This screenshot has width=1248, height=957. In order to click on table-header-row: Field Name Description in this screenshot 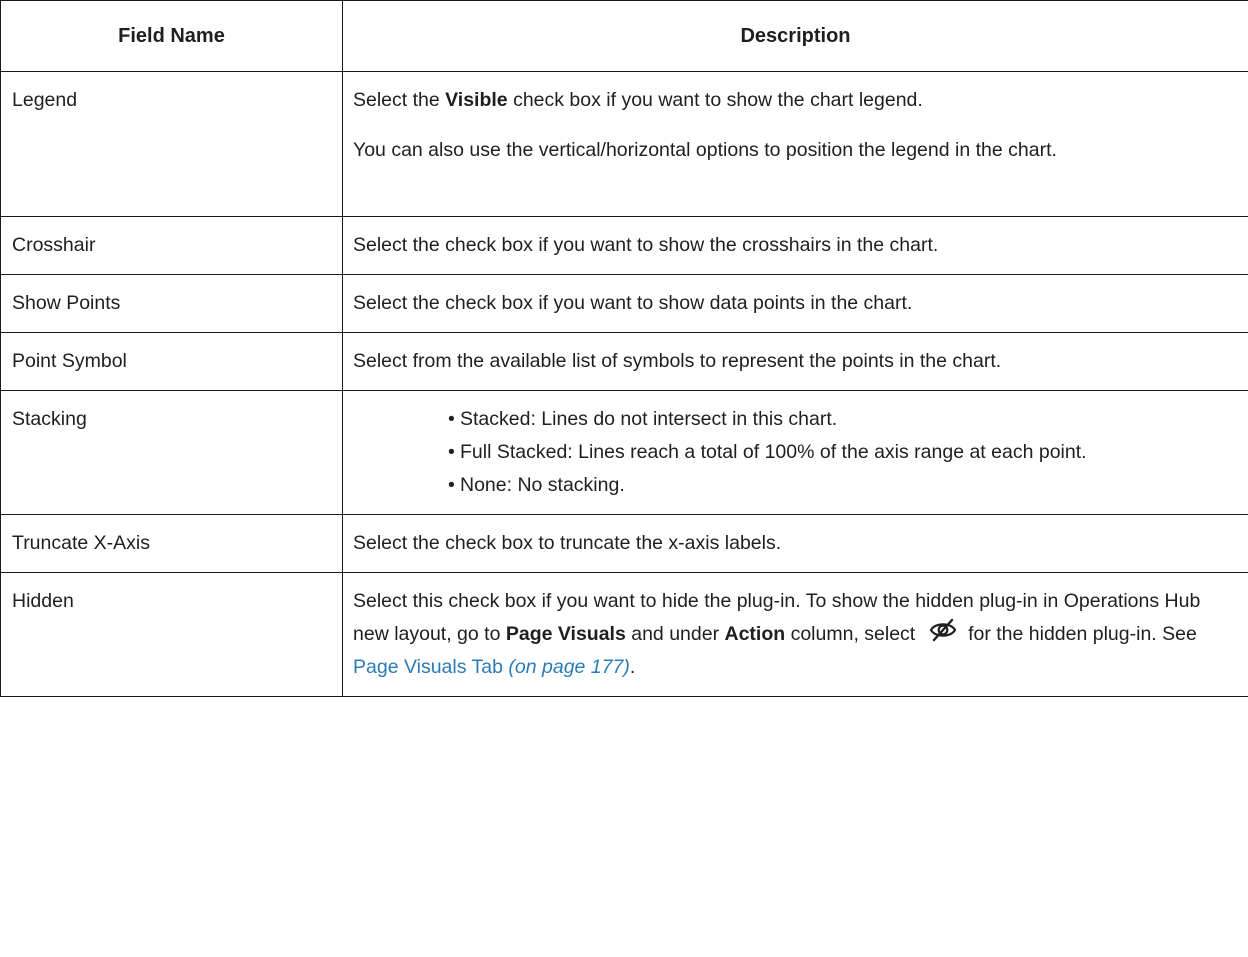, I will do `click(624, 36)`.